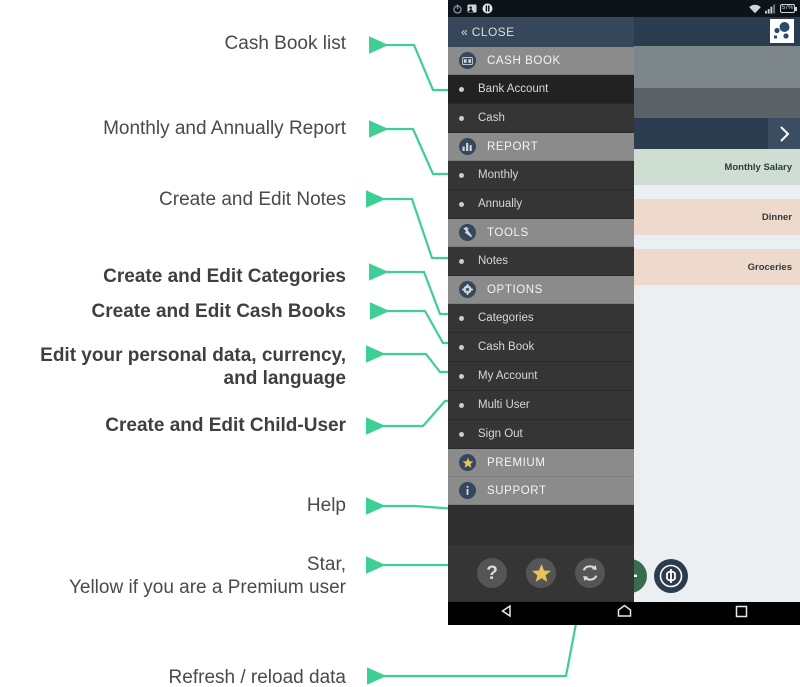 Image resolution: width=800 pixels, height=687 pixels. Describe the element at coordinates (457, 9) in the screenshot. I see `power-icon` at that location.